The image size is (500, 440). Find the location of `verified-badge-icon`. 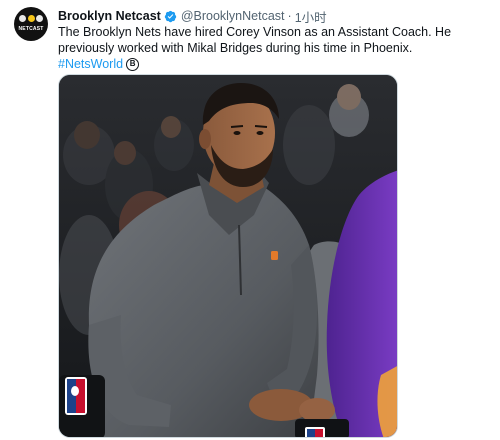

verified-badge-icon is located at coordinates (170, 16).